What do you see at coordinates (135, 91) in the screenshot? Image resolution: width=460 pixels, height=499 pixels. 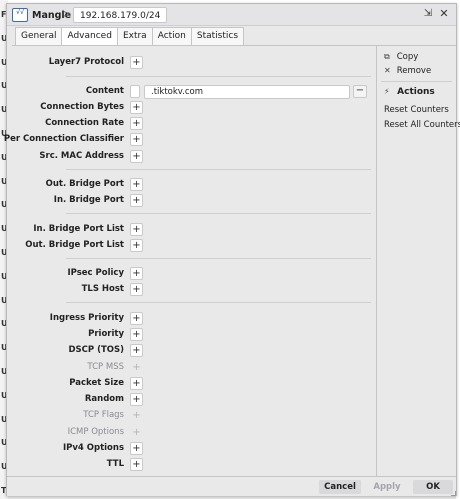 I see `content-negate-checkbox` at bounding box center [135, 91].